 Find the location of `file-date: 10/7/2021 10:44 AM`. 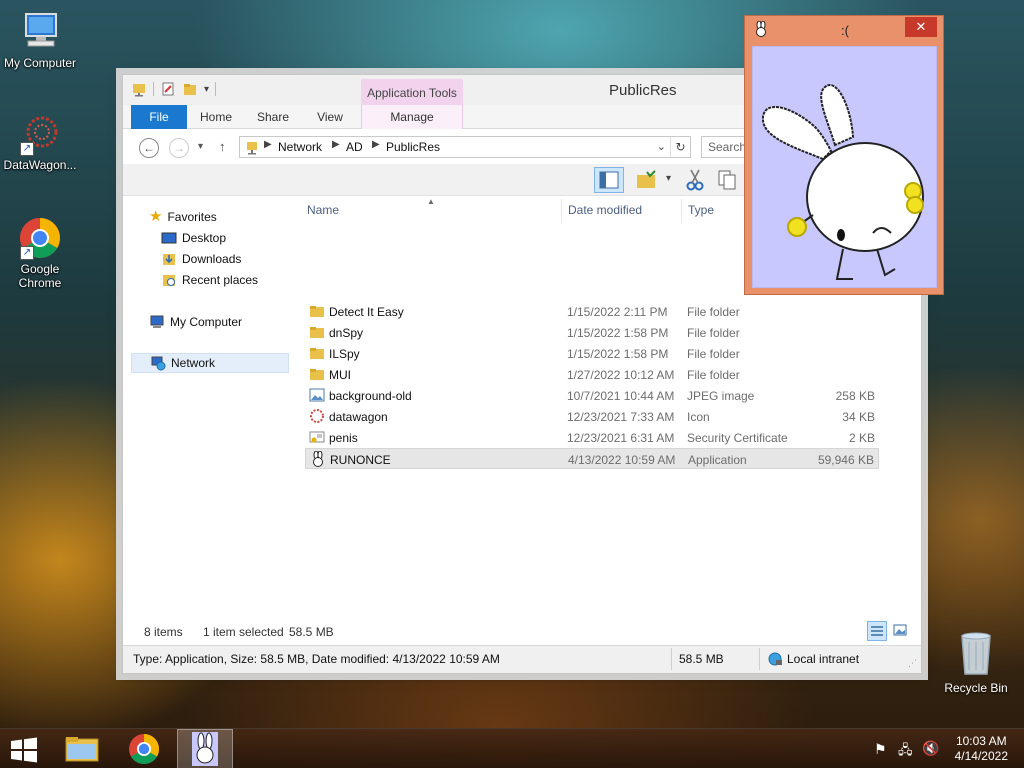

file-date: 10/7/2021 10:44 AM is located at coordinates (621, 396).